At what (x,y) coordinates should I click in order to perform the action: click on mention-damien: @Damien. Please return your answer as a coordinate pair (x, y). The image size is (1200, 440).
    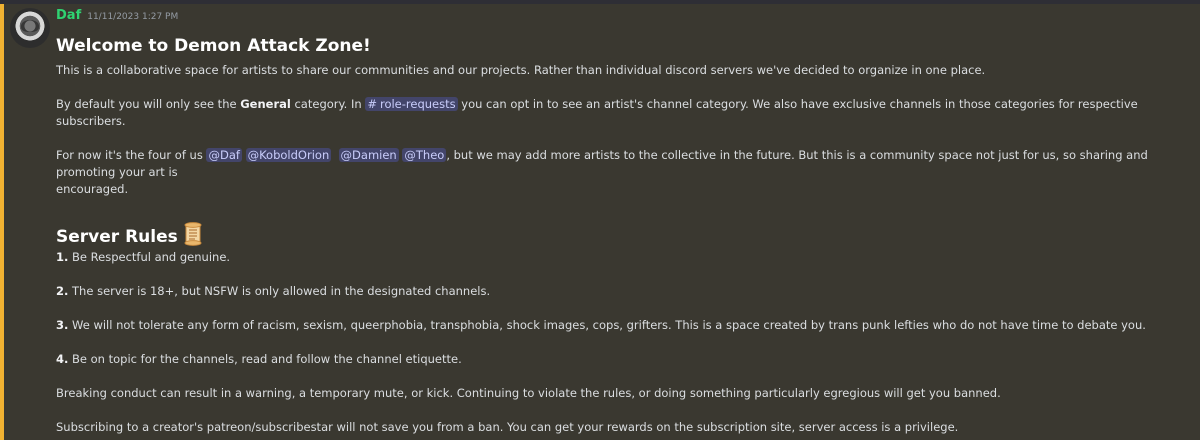
    Looking at the image, I should click on (368, 155).